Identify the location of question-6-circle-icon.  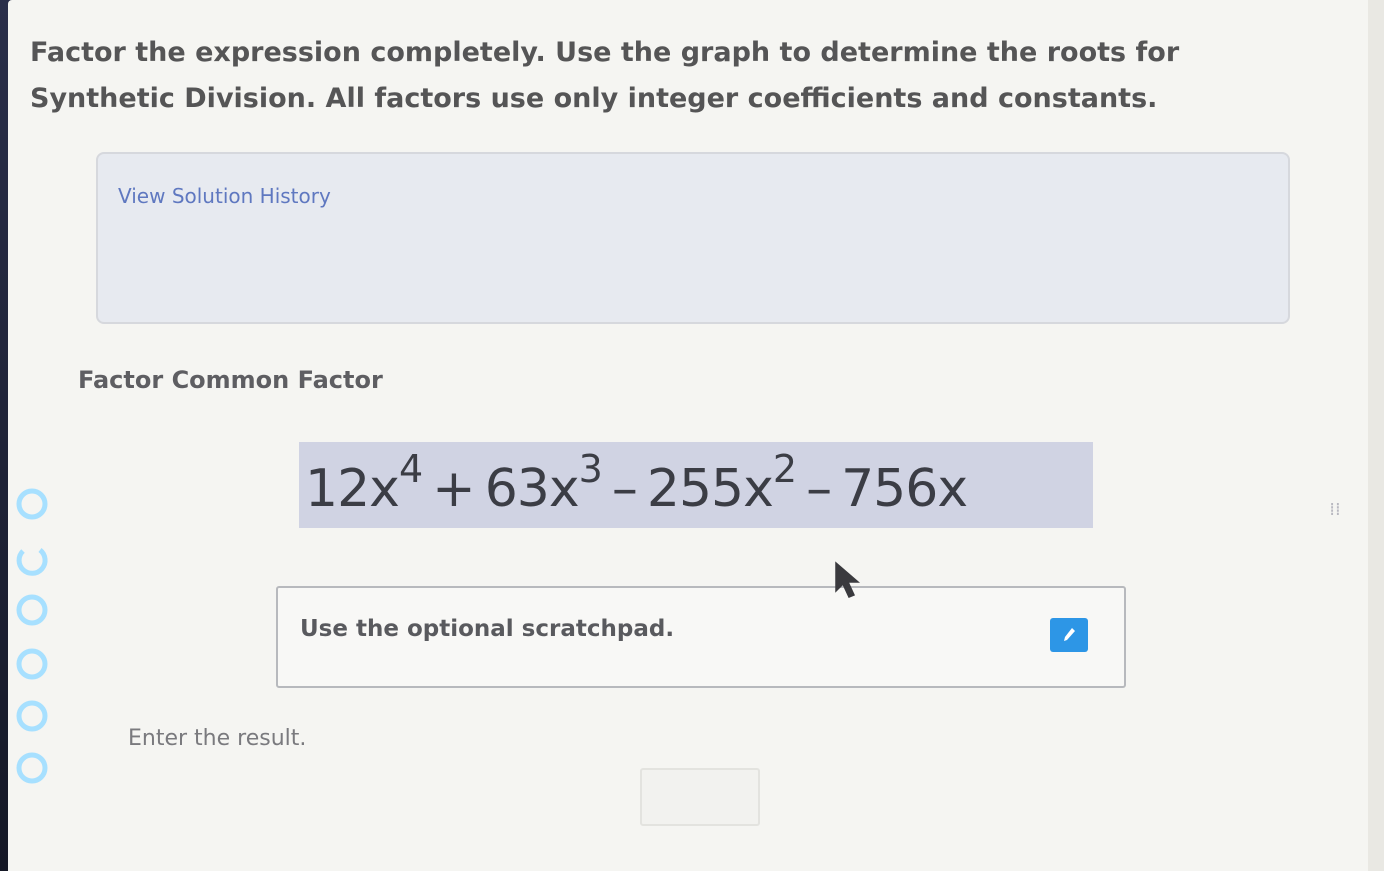
(32, 768).